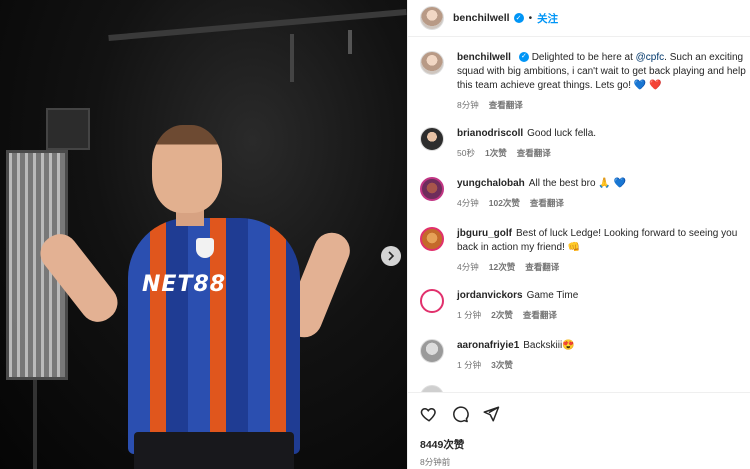 The width and height of the screenshot is (750, 469). What do you see at coordinates (562, 133) in the screenshot?
I see `comment-text: Good luck fella.` at bounding box center [562, 133].